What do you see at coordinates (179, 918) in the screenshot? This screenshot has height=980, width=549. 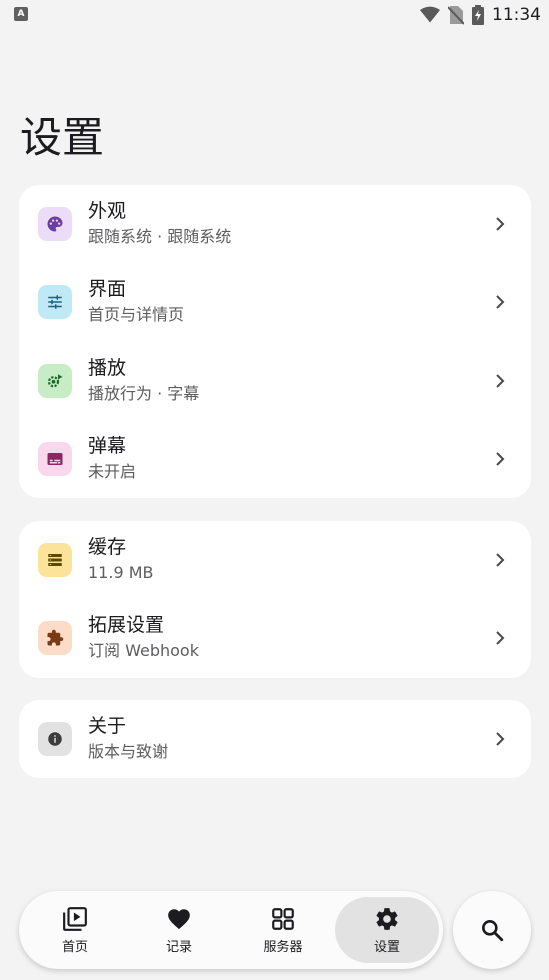 I see `heart-icon` at bounding box center [179, 918].